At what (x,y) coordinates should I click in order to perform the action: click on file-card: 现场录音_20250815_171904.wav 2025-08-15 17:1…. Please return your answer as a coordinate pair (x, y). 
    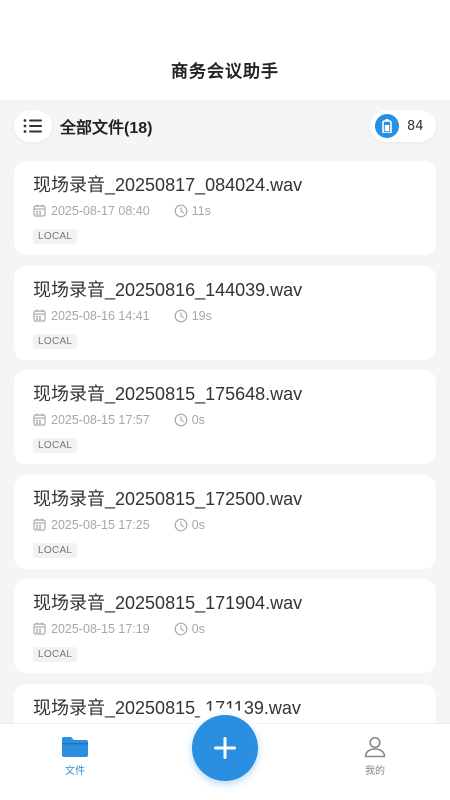
    Looking at the image, I should click on (225, 626).